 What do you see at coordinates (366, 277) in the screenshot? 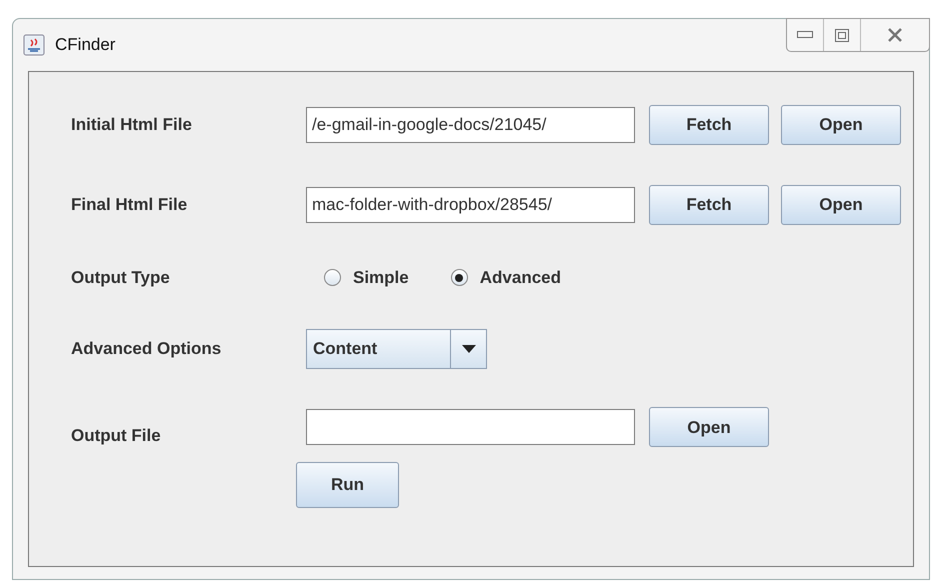
I see `radio-option: Simple` at bounding box center [366, 277].